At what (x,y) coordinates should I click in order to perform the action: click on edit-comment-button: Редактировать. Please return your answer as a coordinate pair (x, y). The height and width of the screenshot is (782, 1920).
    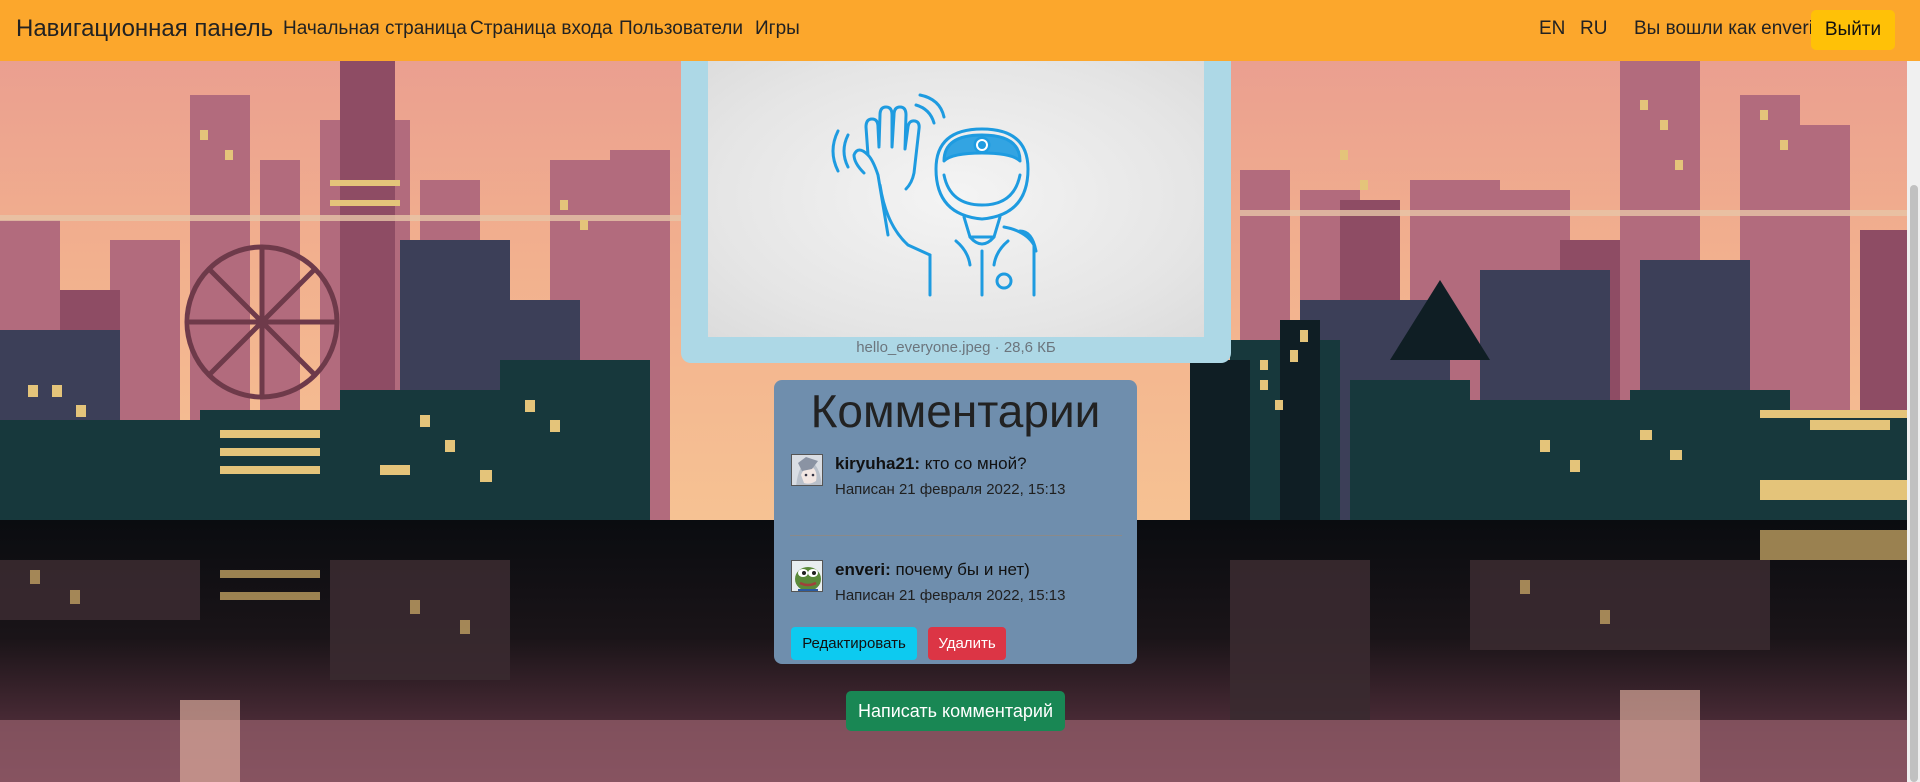
    Looking at the image, I should click on (854, 643).